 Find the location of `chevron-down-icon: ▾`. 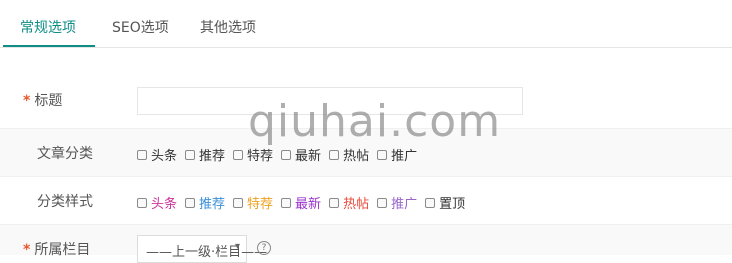

chevron-down-icon: ▾ is located at coordinates (237, 246).